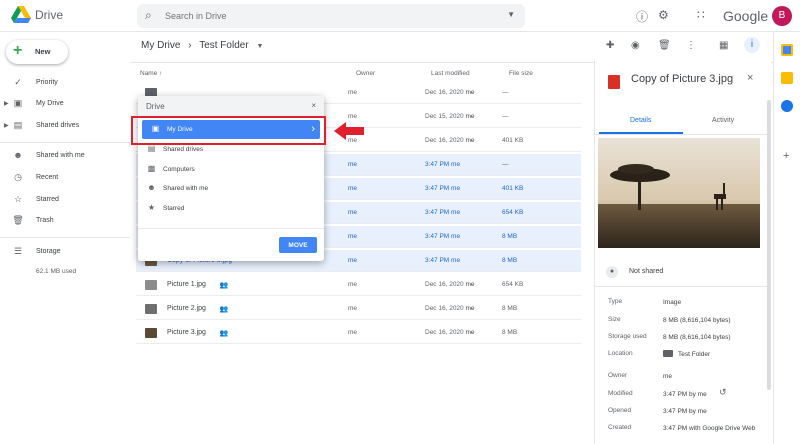 Image resolution: width=800 pixels, height=444 pixels. I want to click on shared-people-icon: 👥, so click(224, 333).